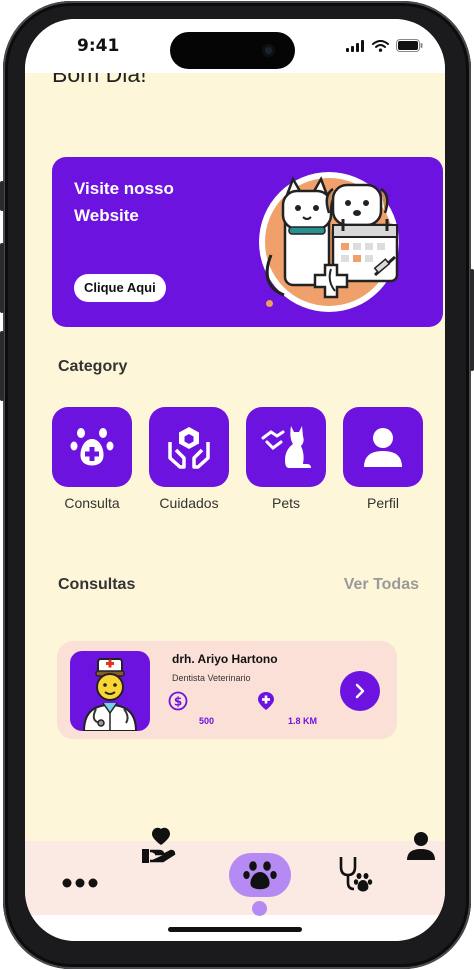  I want to click on nav-profile, so click(421, 848).